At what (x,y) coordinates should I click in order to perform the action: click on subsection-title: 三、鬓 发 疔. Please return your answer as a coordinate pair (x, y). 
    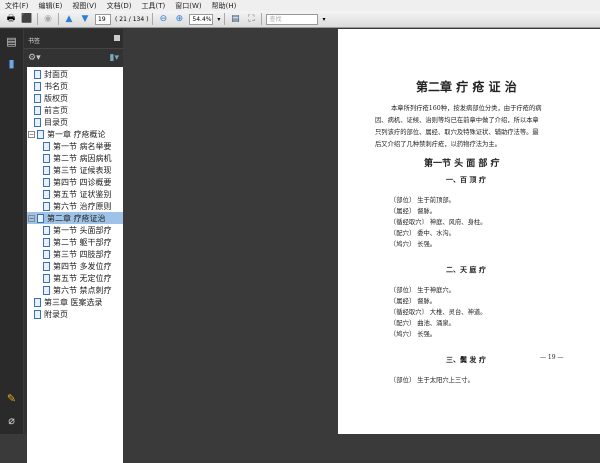
    Looking at the image, I should click on (466, 359).